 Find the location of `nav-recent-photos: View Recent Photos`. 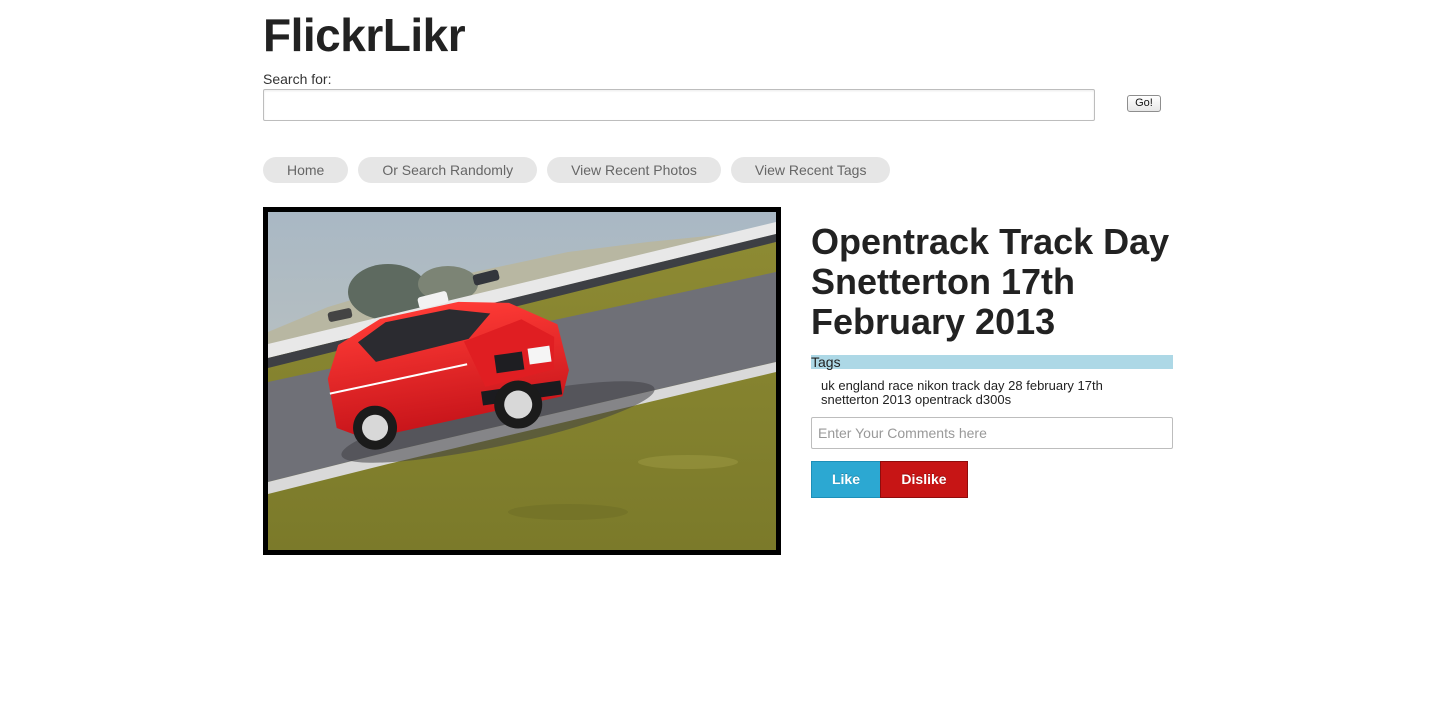

nav-recent-photos: View Recent Photos is located at coordinates (634, 170).